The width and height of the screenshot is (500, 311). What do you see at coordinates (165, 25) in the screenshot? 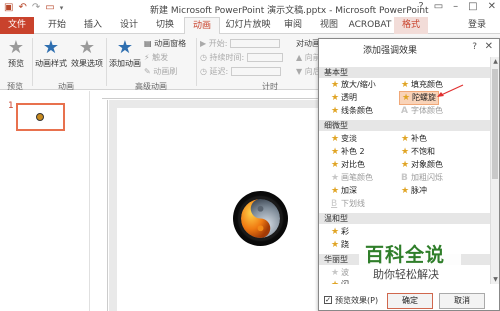
I see `tab-transitions: 切换` at bounding box center [165, 25].